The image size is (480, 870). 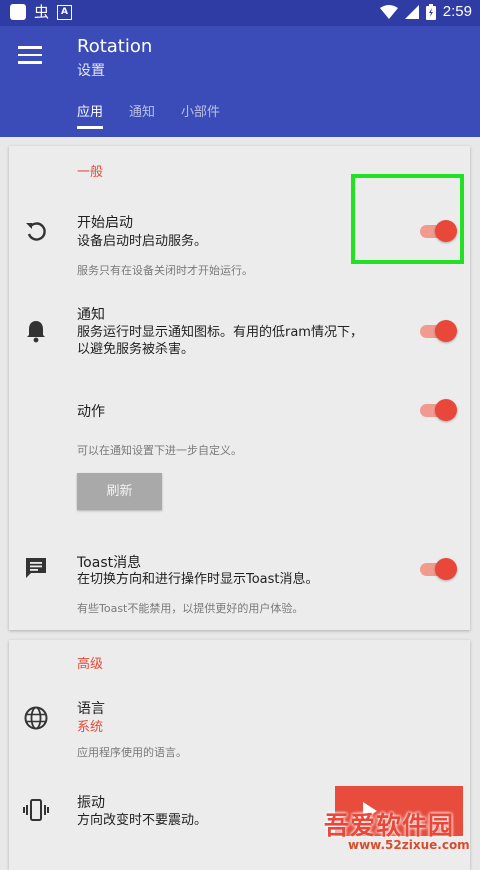 What do you see at coordinates (36, 810) in the screenshot?
I see `vibration-icon` at bounding box center [36, 810].